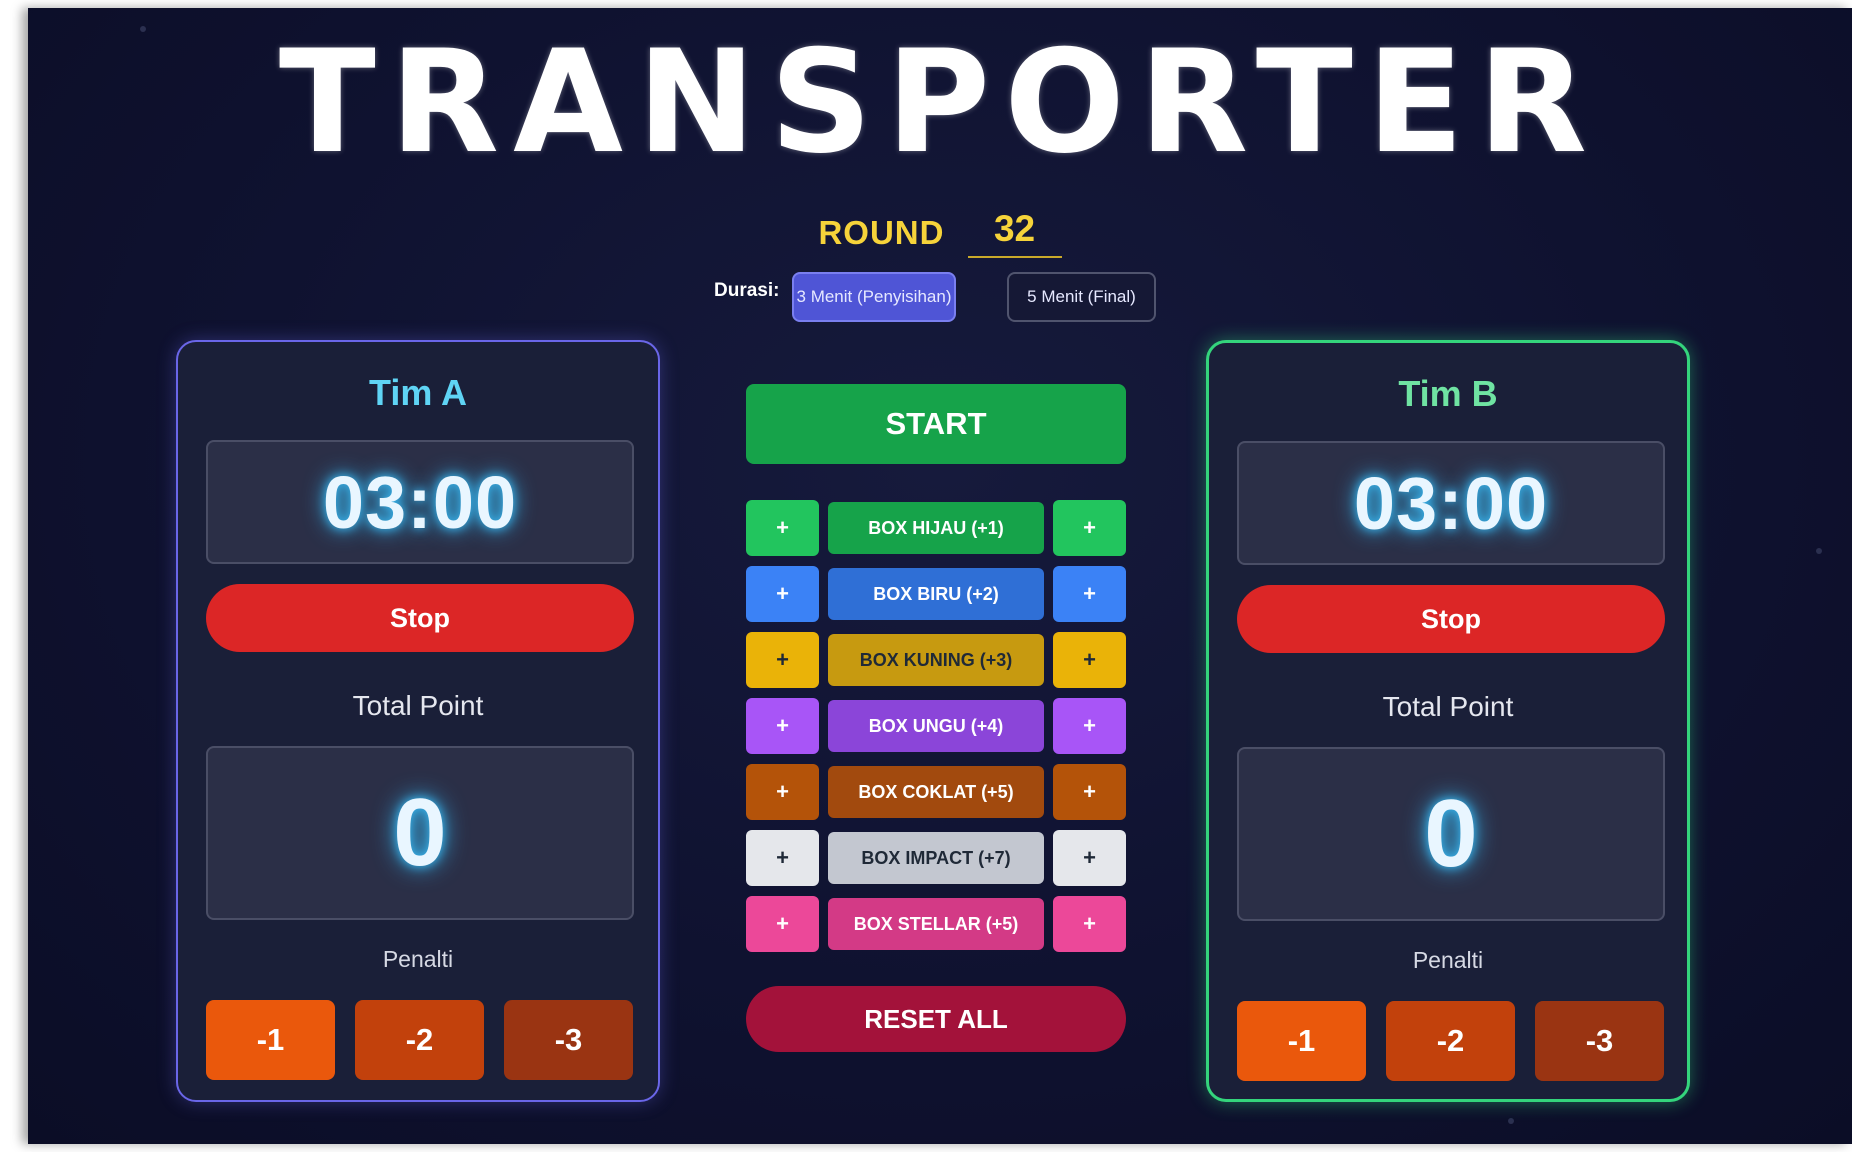  I want to click on team-b-add-kuning-button: +, so click(1089, 660).